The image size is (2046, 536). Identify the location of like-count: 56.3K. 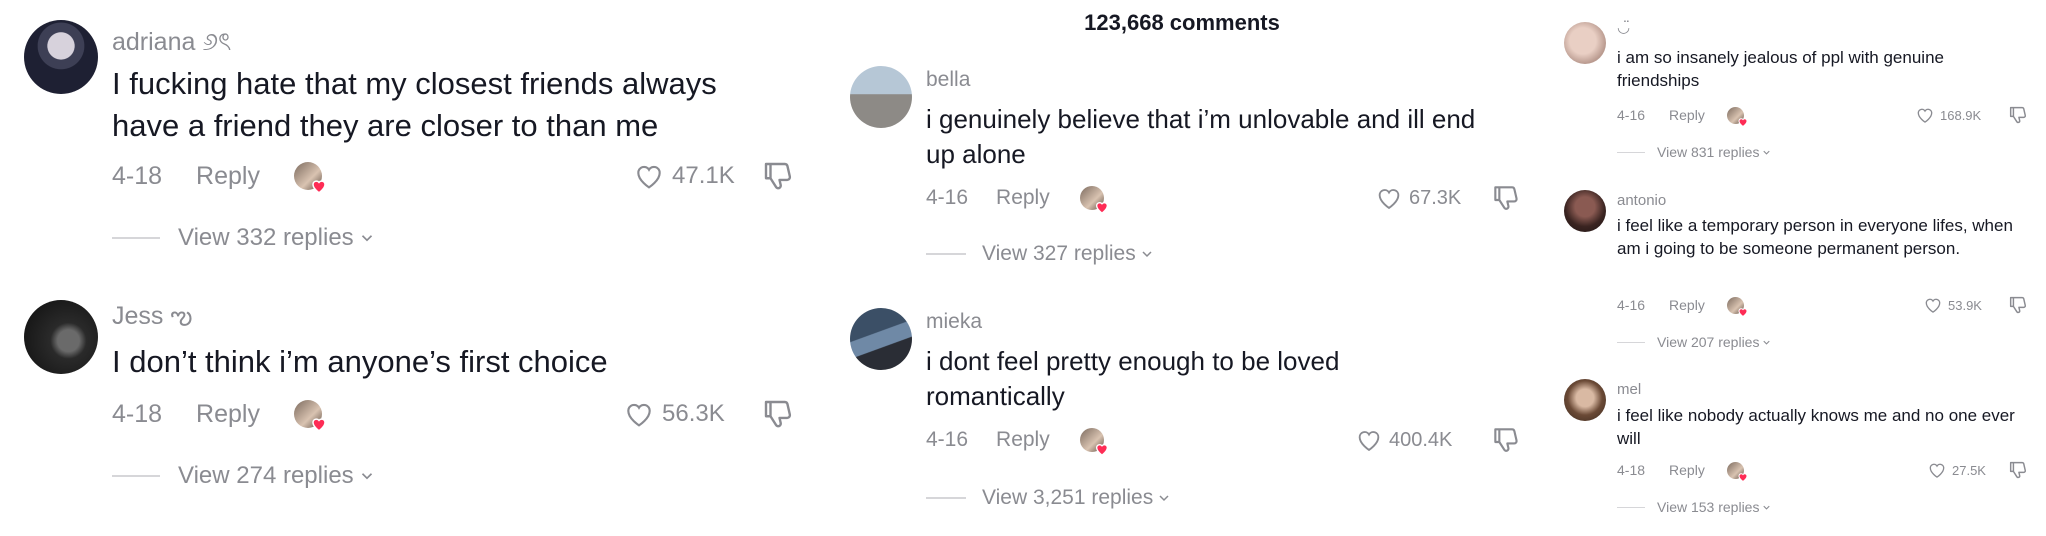
(693, 413).